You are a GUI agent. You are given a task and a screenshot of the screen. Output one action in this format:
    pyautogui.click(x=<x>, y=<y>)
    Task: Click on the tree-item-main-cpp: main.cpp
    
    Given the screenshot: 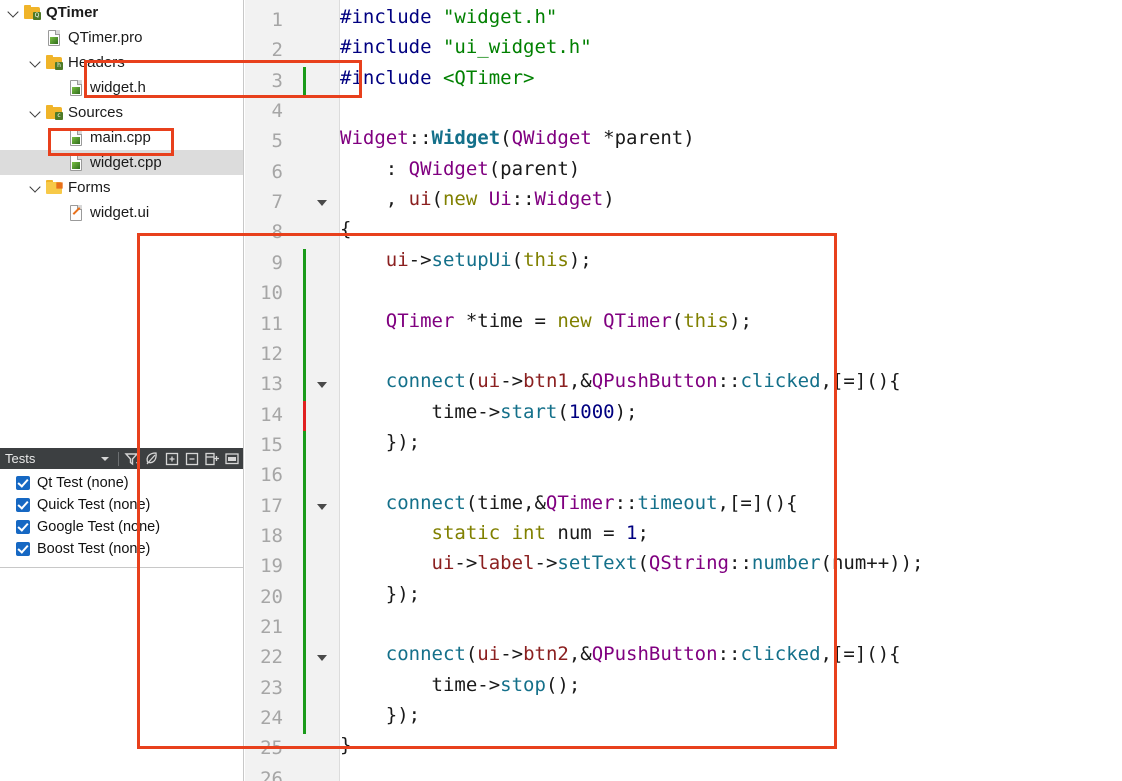 What is the action you would take?
    pyautogui.click(x=121, y=137)
    